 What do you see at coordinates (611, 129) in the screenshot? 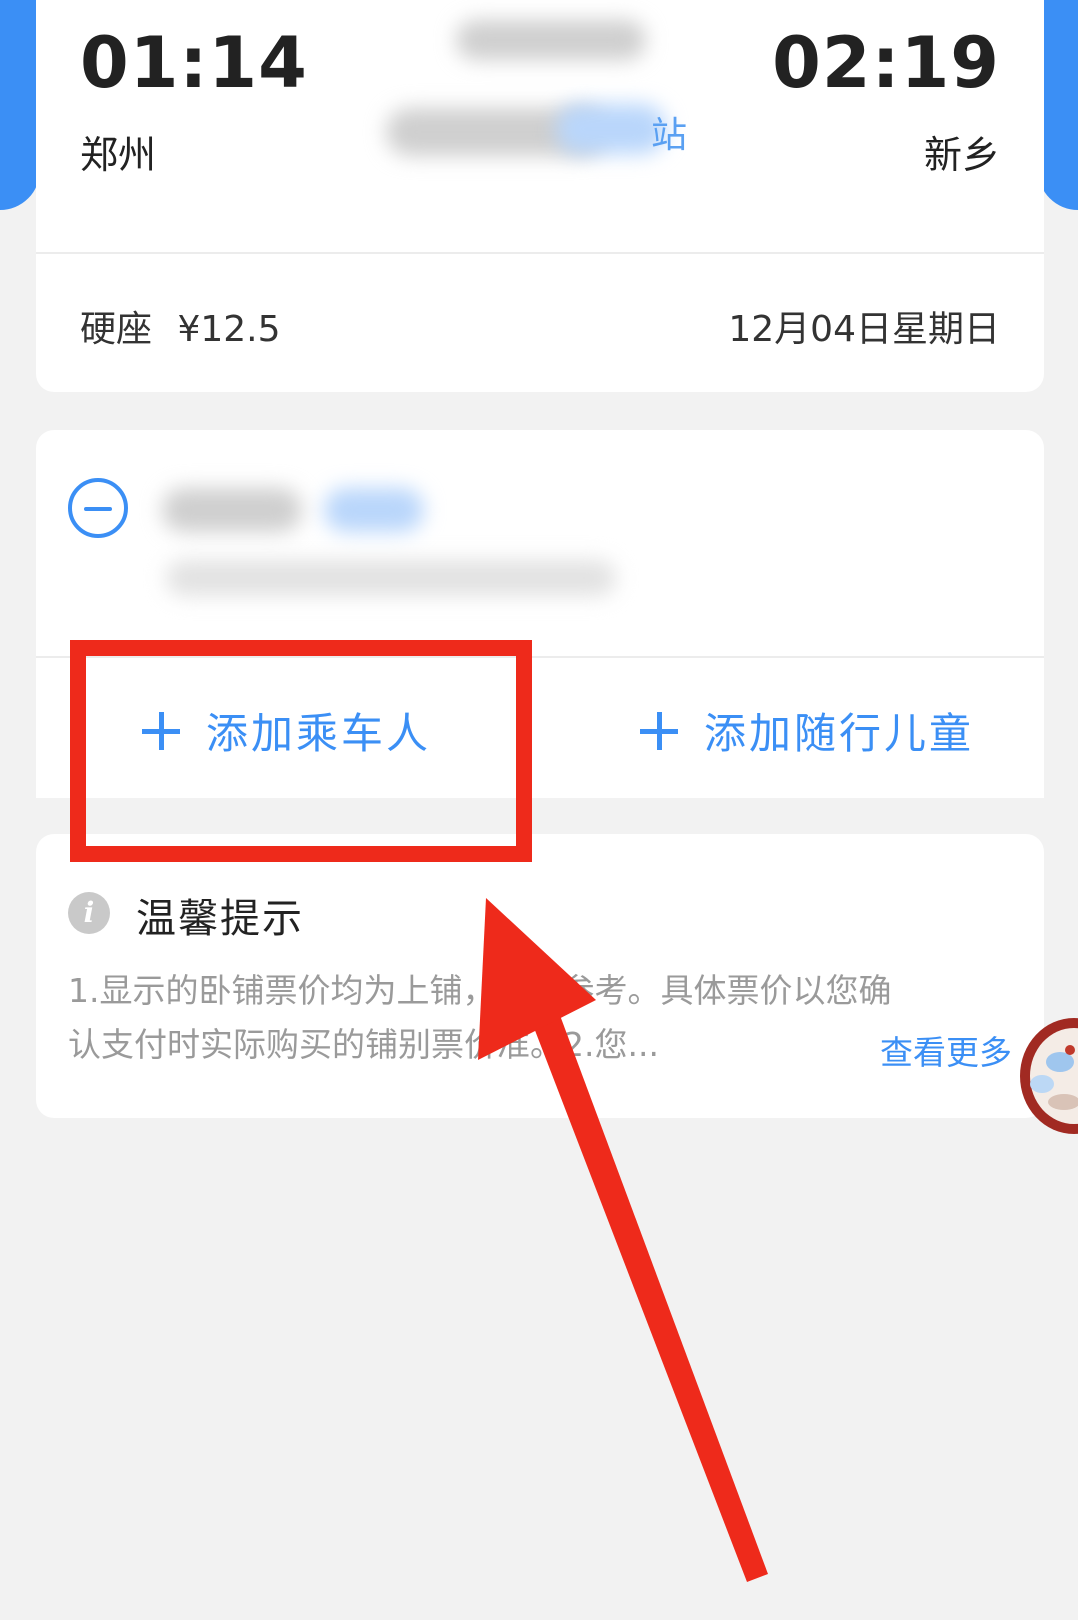
I see `redacted-station-link` at bounding box center [611, 129].